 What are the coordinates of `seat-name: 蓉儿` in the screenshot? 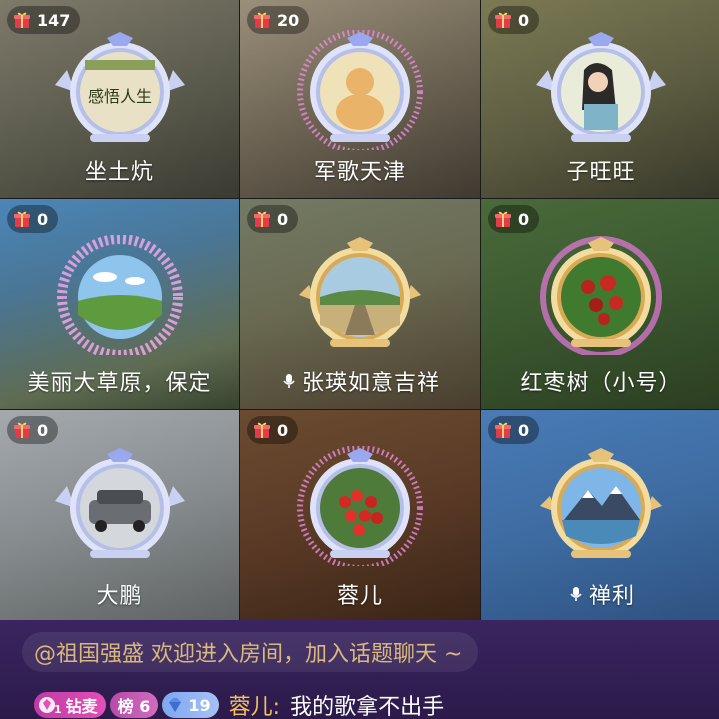 It's located at (359, 596).